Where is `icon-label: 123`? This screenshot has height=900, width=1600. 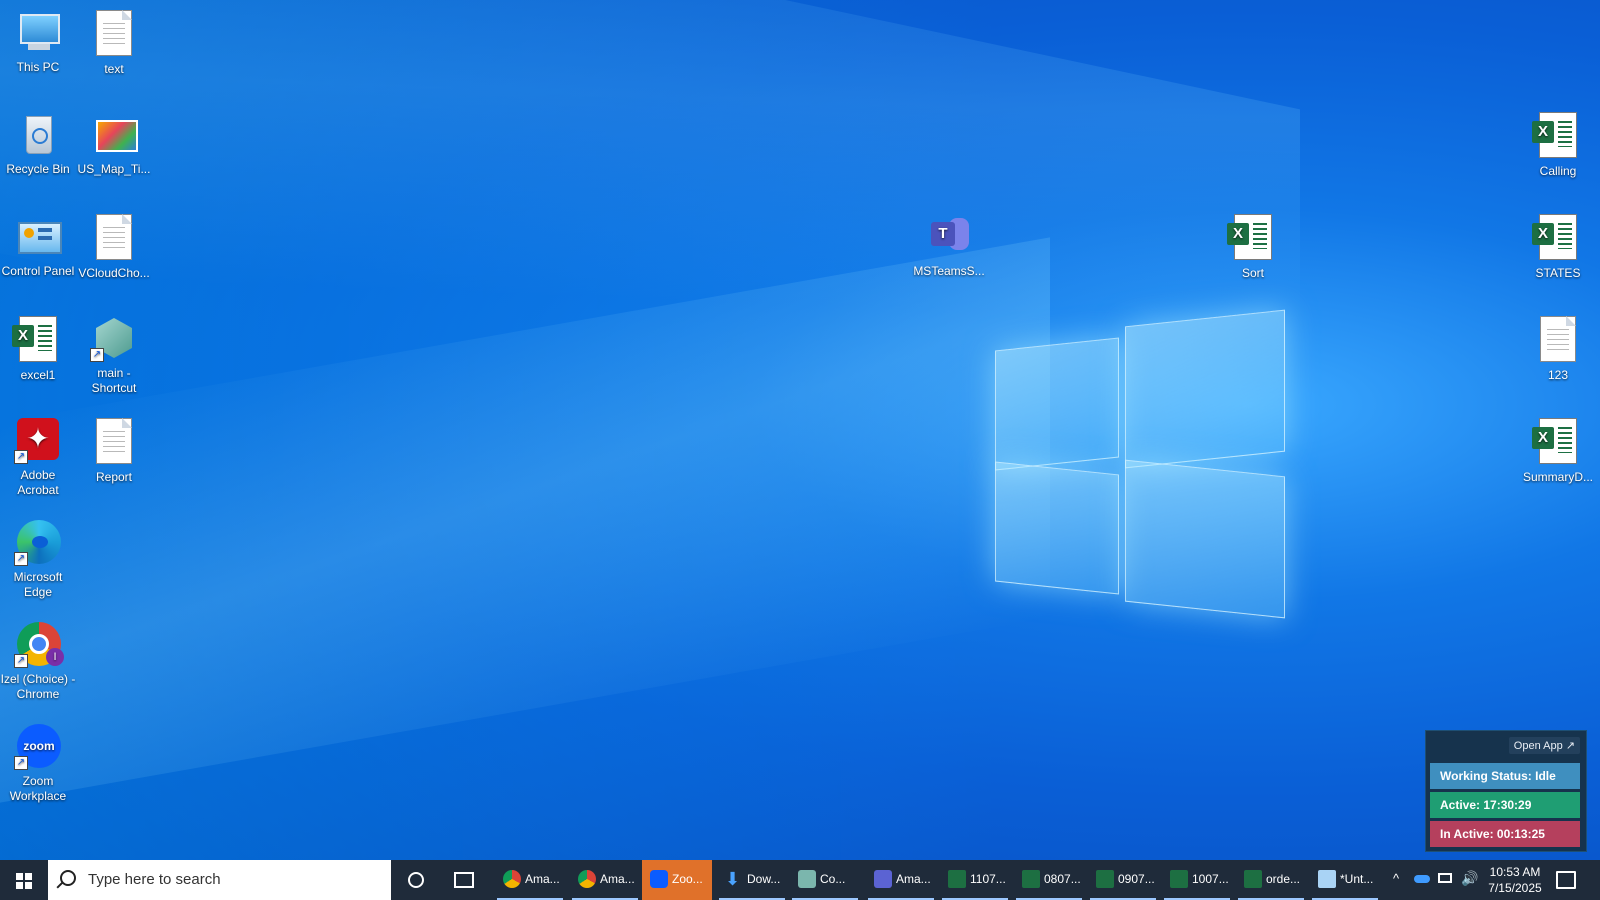
icon-label: 123 is located at coordinates (1558, 375).